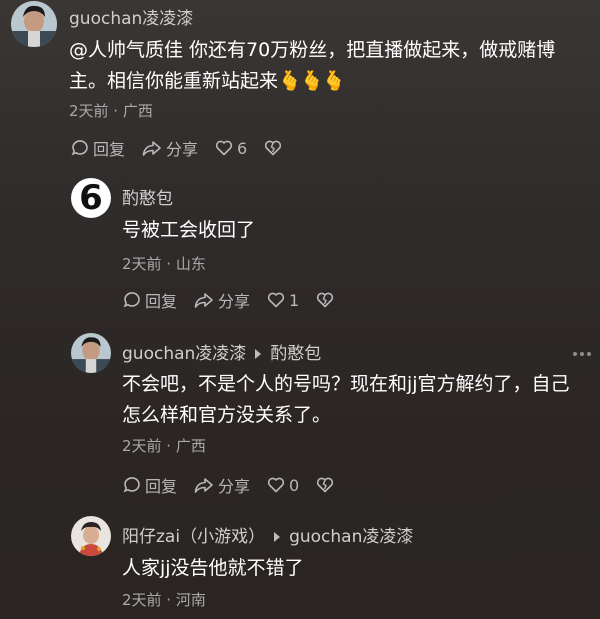 This screenshot has height=619, width=600. What do you see at coordinates (294, 485) in the screenshot?
I see `like-count: 0` at bounding box center [294, 485].